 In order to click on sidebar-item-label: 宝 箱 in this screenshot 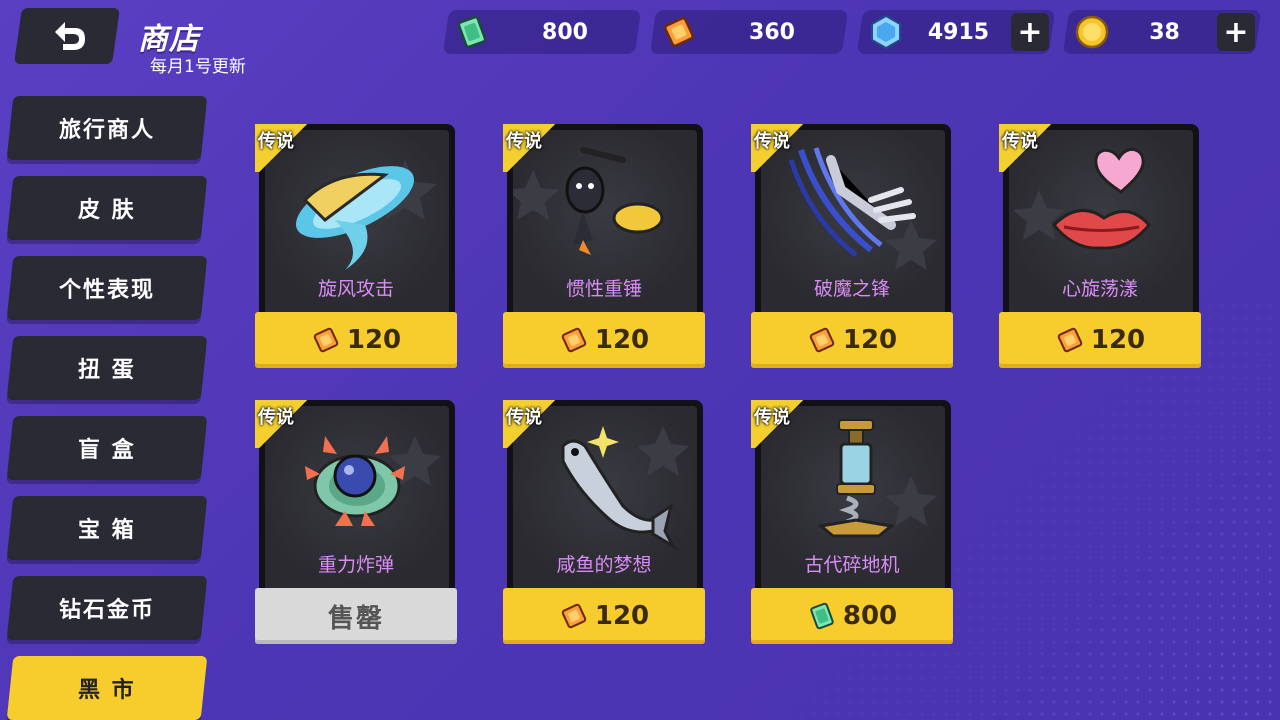, I will do `click(107, 530)`.